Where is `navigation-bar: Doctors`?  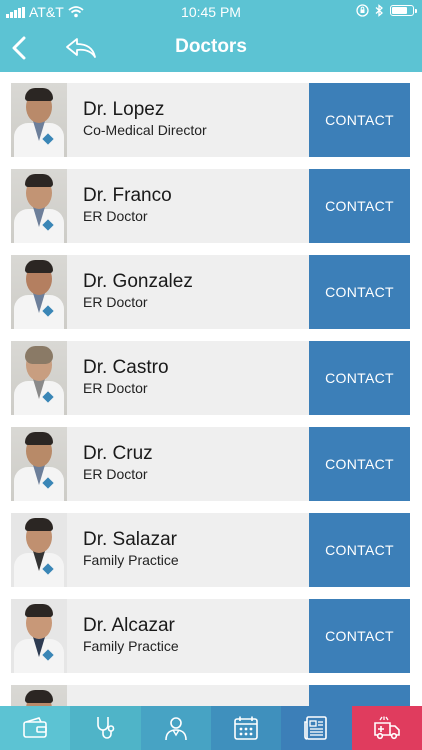
navigation-bar: Doctors is located at coordinates (211, 48).